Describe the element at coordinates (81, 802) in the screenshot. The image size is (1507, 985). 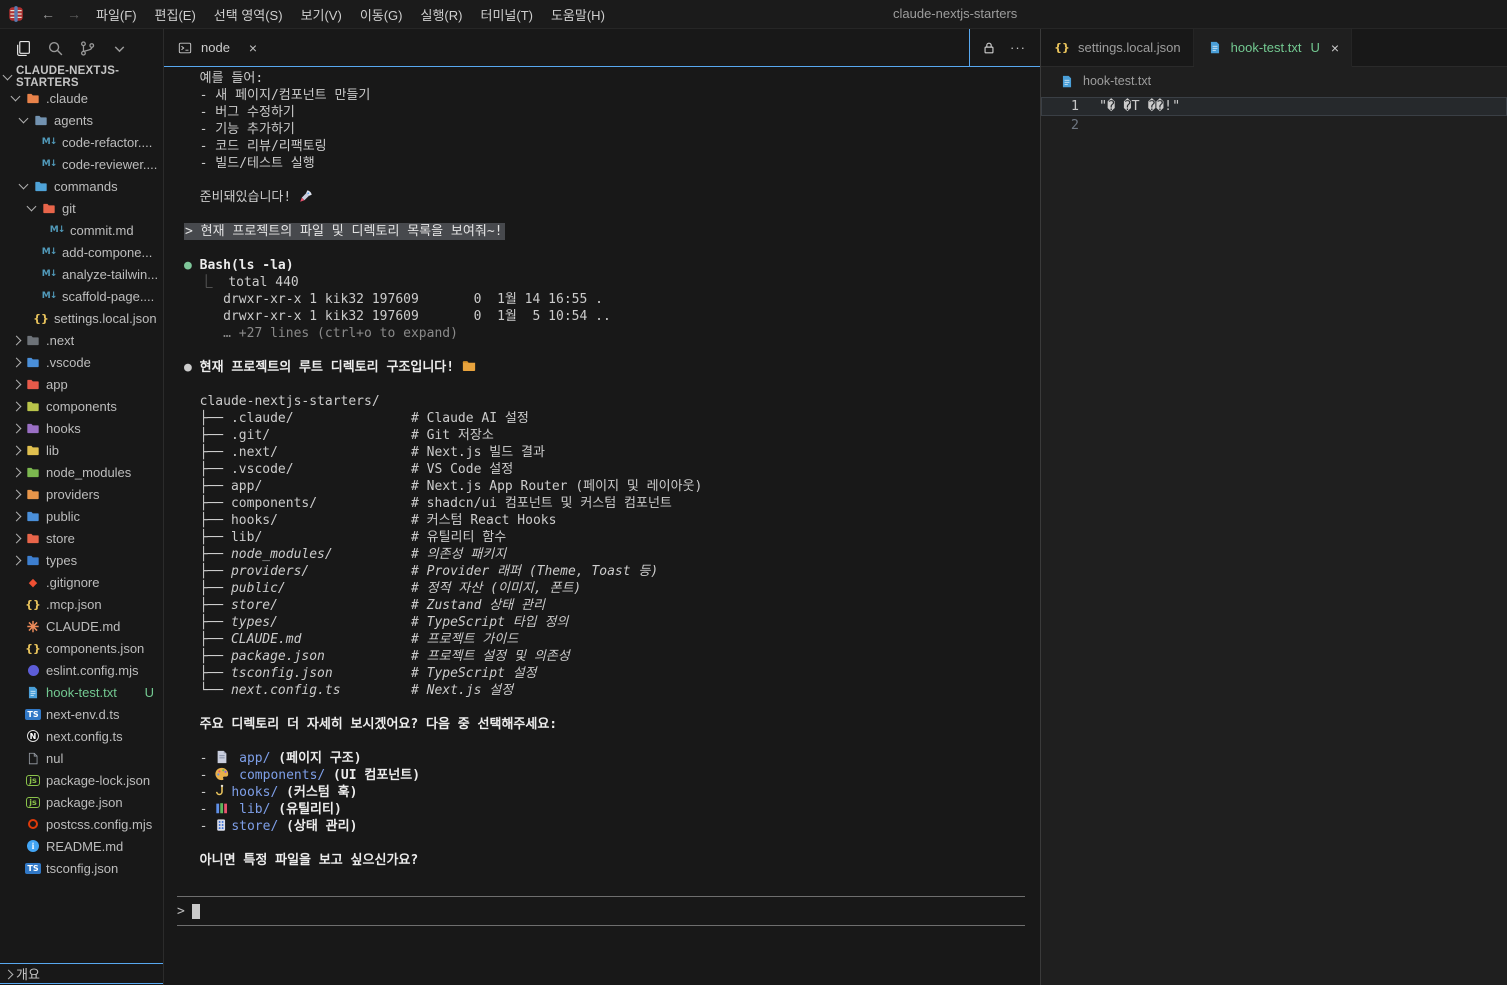
I see `tree-item-package.json: js package.json` at that location.